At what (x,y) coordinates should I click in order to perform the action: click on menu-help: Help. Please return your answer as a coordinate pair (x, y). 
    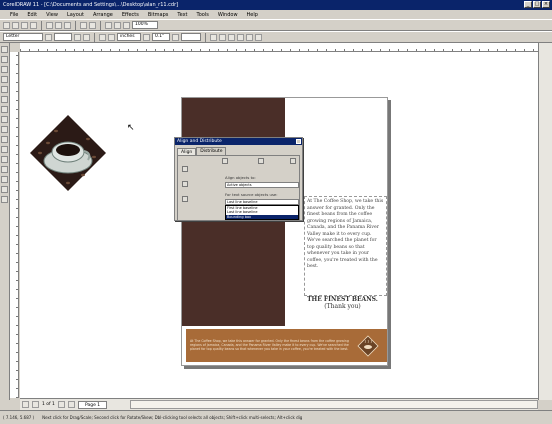
    Looking at the image, I should click on (252, 15).